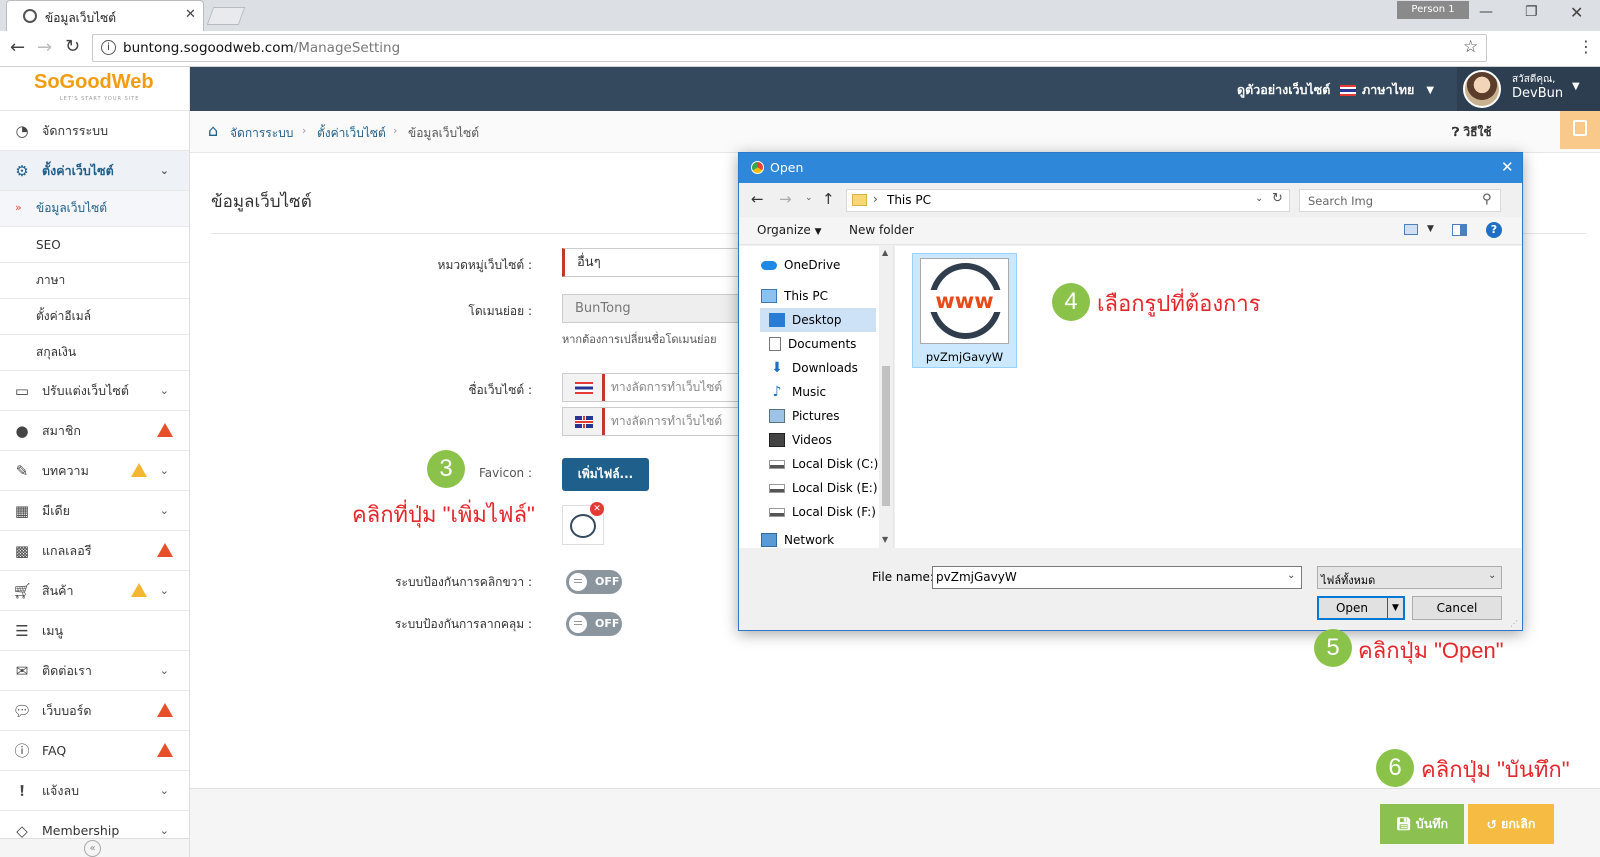  What do you see at coordinates (594, 582) in the screenshot?
I see `right-click-toggle: OFF` at bounding box center [594, 582].